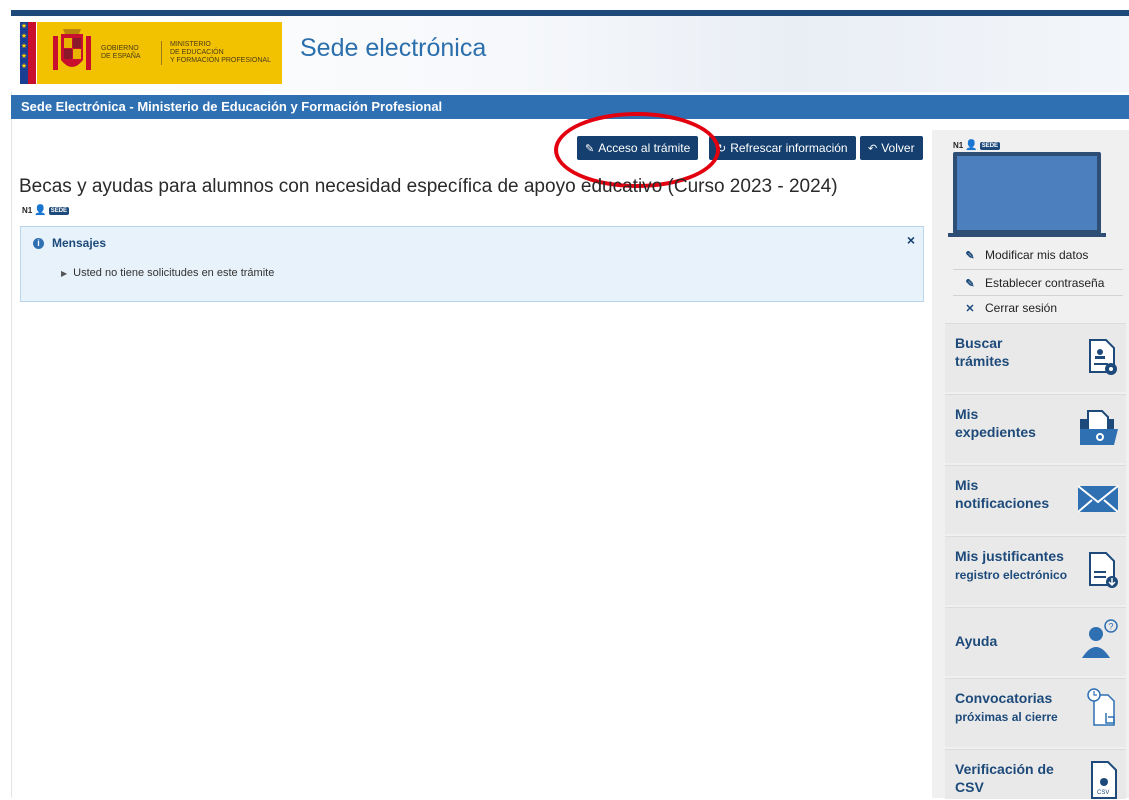  Describe the element at coordinates (1098, 499) in the screenshot. I see `envelope-icon` at that location.